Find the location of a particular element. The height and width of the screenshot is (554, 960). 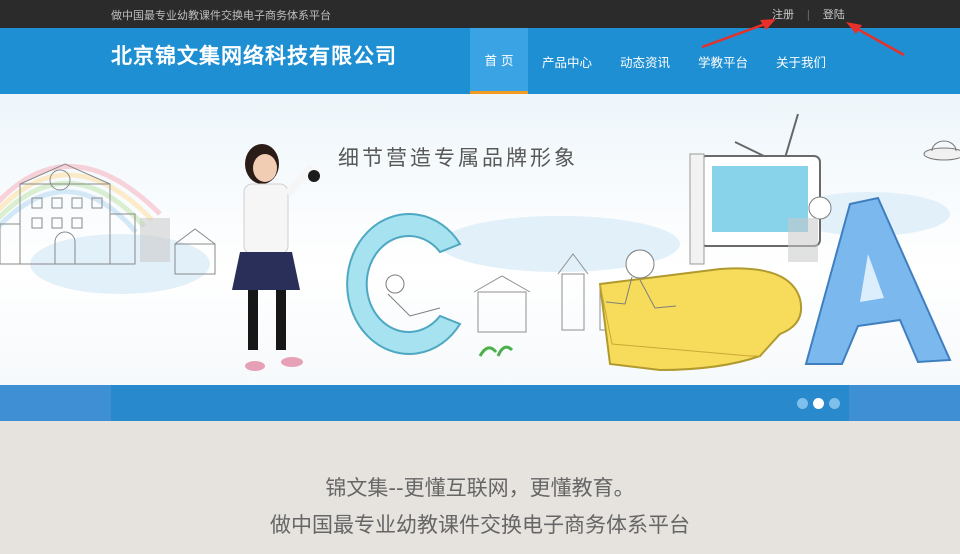

strip-right-edge is located at coordinates (904, 403).